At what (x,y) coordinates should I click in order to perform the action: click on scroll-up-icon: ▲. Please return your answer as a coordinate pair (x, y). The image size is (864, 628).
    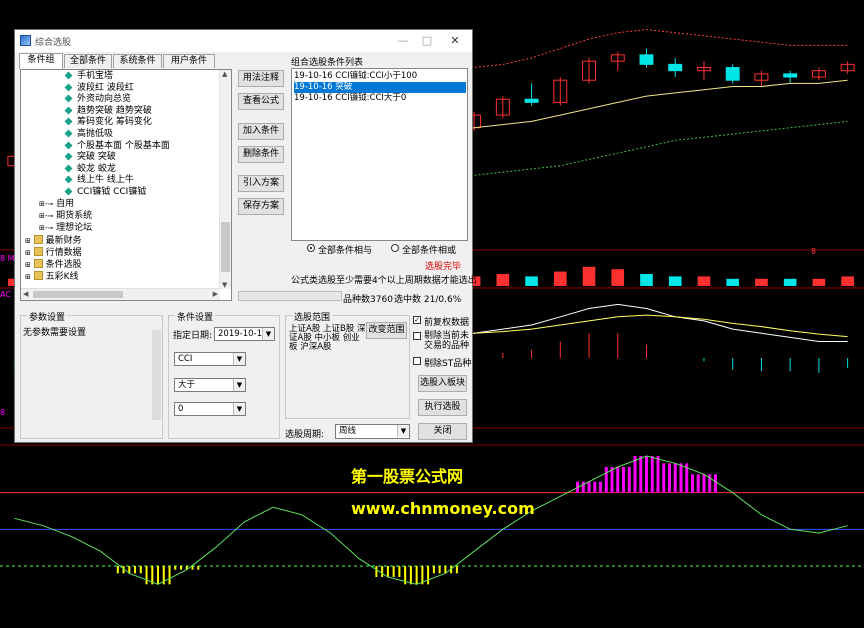
    Looking at the image, I should click on (224, 74).